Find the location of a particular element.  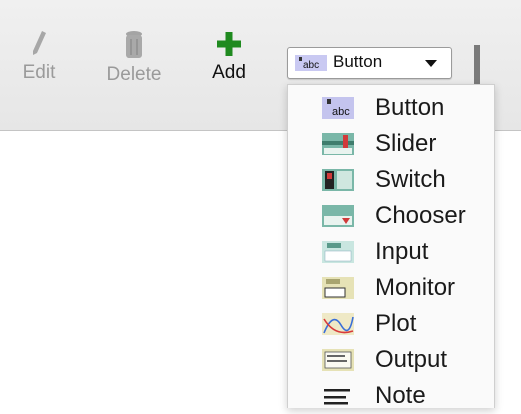

edit-button-label: Edit is located at coordinates (39, 72).